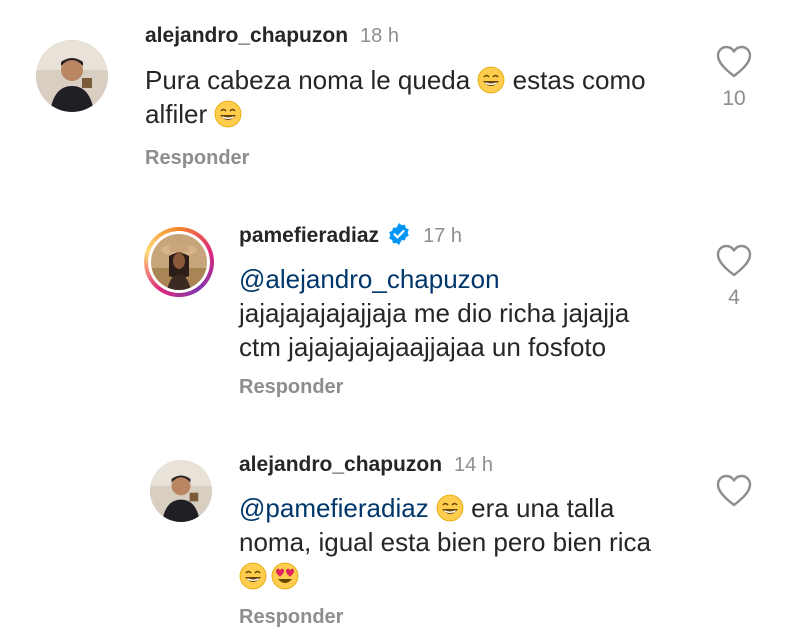 This screenshot has height=641, width=800. What do you see at coordinates (434, 313) in the screenshot?
I see `comment-text-part: jajajajajajajjaja me dio richa jajajja` at bounding box center [434, 313].